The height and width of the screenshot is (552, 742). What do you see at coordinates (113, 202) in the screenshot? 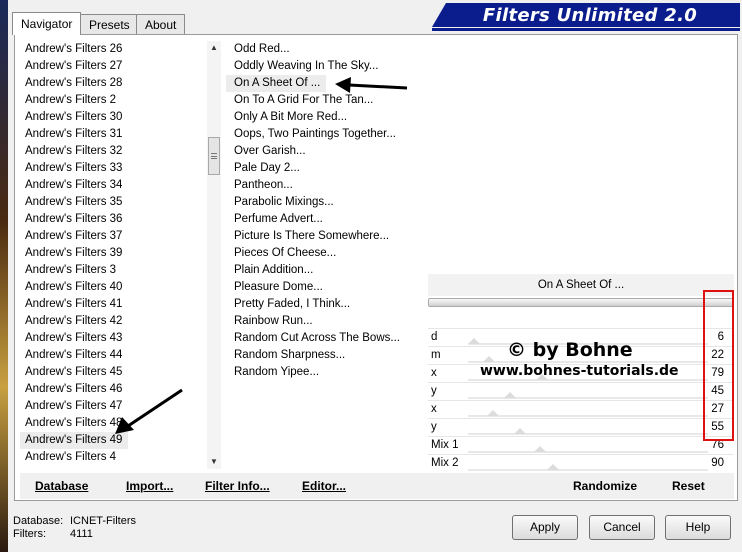
I see `category-item: Andrew's Filters 35` at bounding box center [113, 202].